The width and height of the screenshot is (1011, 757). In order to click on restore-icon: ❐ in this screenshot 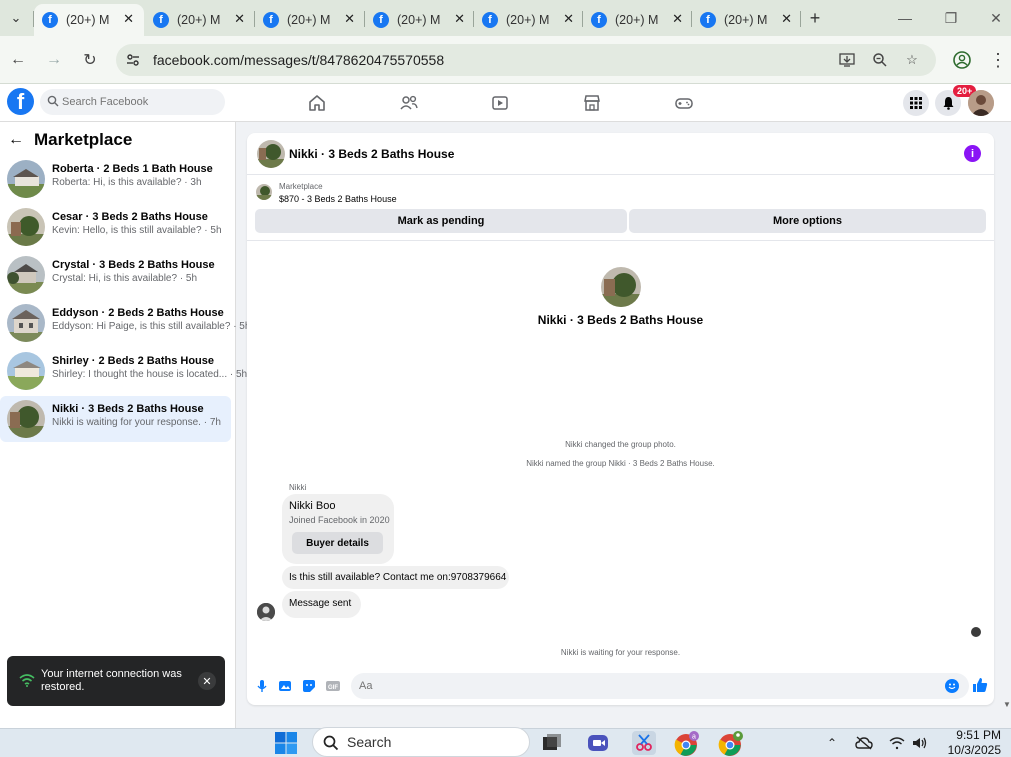, I will do `click(951, 18)`.